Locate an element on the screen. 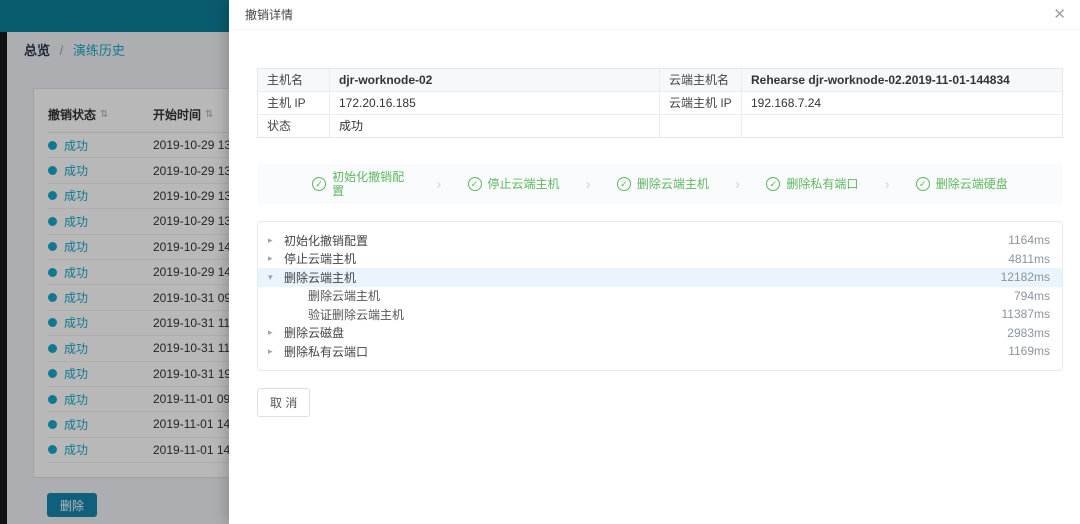  close-icon: ✕ is located at coordinates (1059, 15).